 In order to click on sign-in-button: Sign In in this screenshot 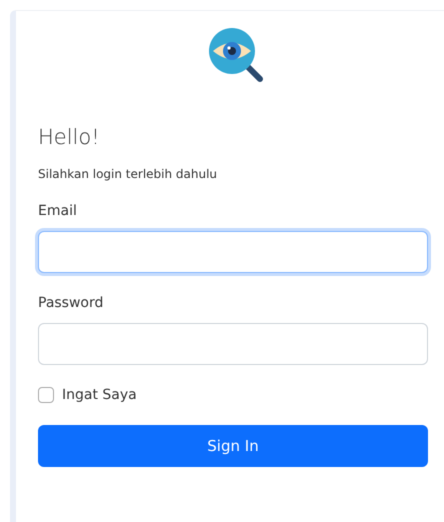, I will do `click(233, 446)`.